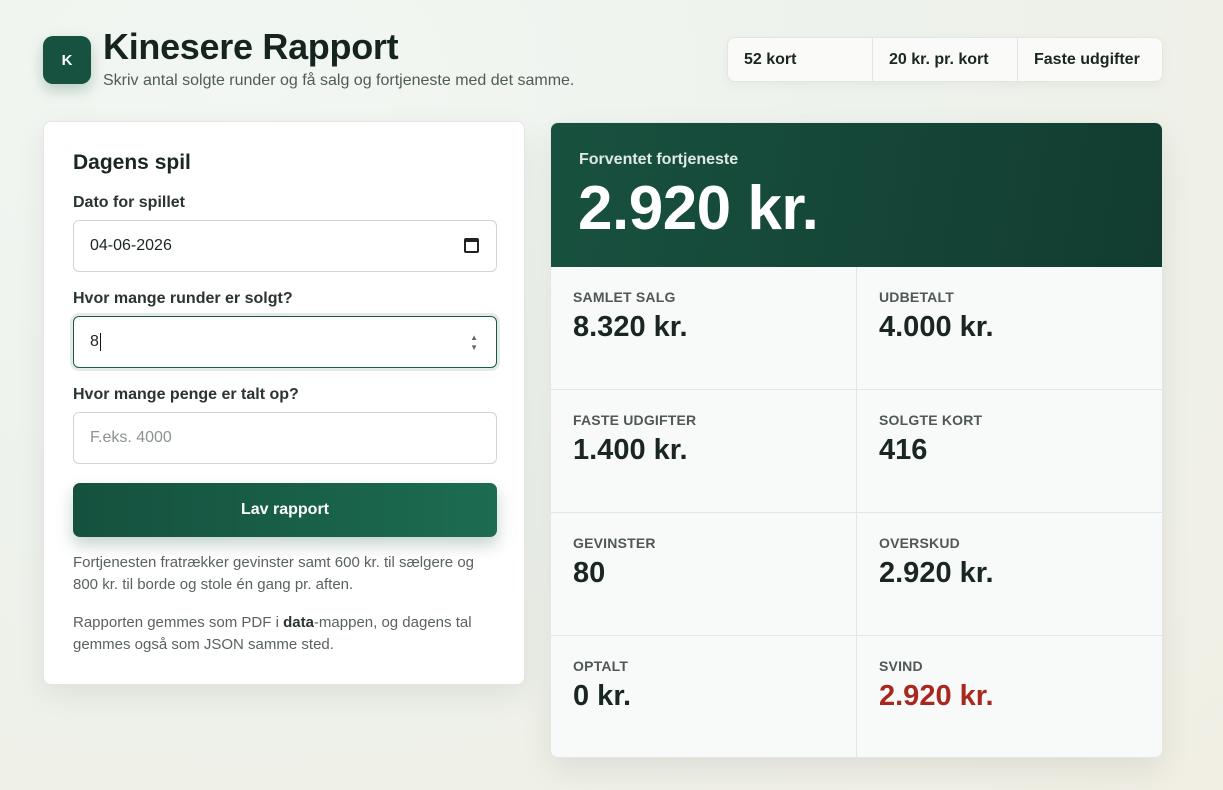 The height and width of the screenshot is (790, 1223). Describe the element at coordinates (630, 450) in the screenshot. I see `stat-value: 1.400 kr.` at that location.